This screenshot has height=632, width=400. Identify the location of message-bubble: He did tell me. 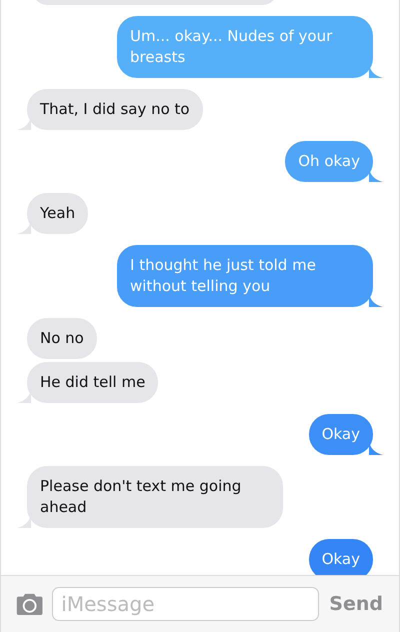
(92, 382).